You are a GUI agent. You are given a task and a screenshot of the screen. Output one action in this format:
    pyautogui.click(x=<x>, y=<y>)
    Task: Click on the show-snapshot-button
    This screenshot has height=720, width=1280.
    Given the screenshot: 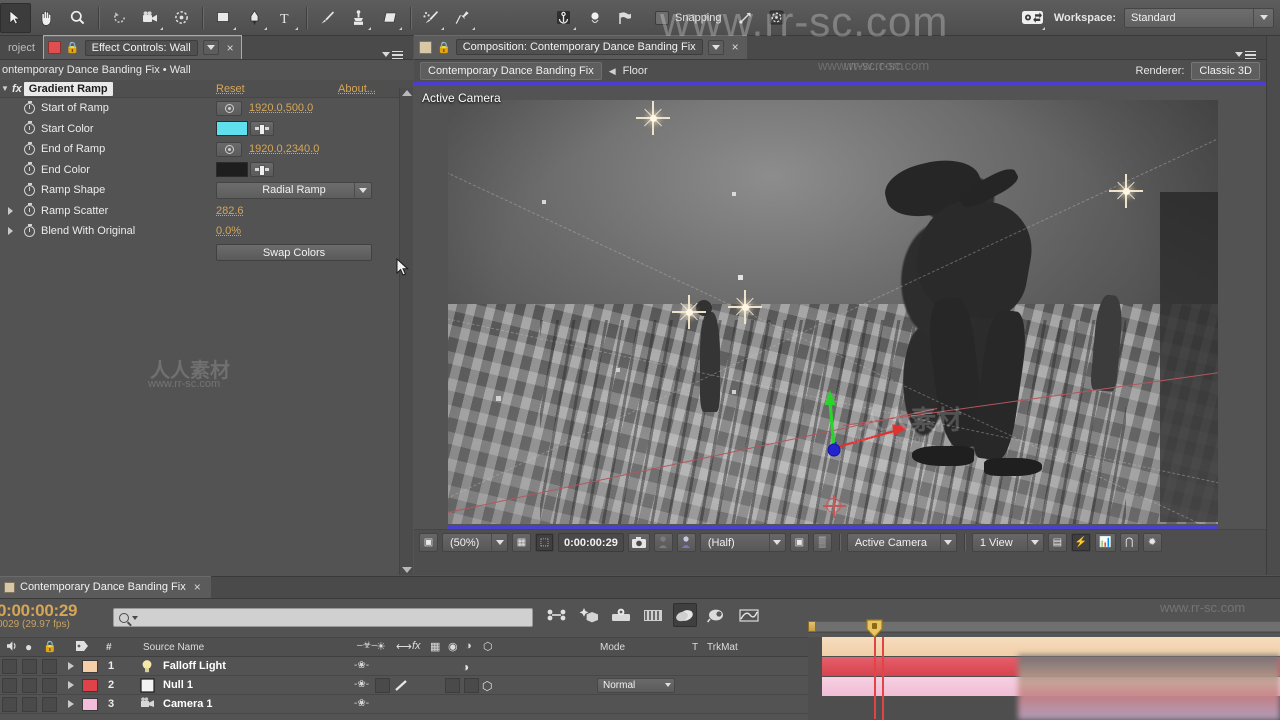 What is the action you would take?
    pyautogui.click(x=663, y=542)
    